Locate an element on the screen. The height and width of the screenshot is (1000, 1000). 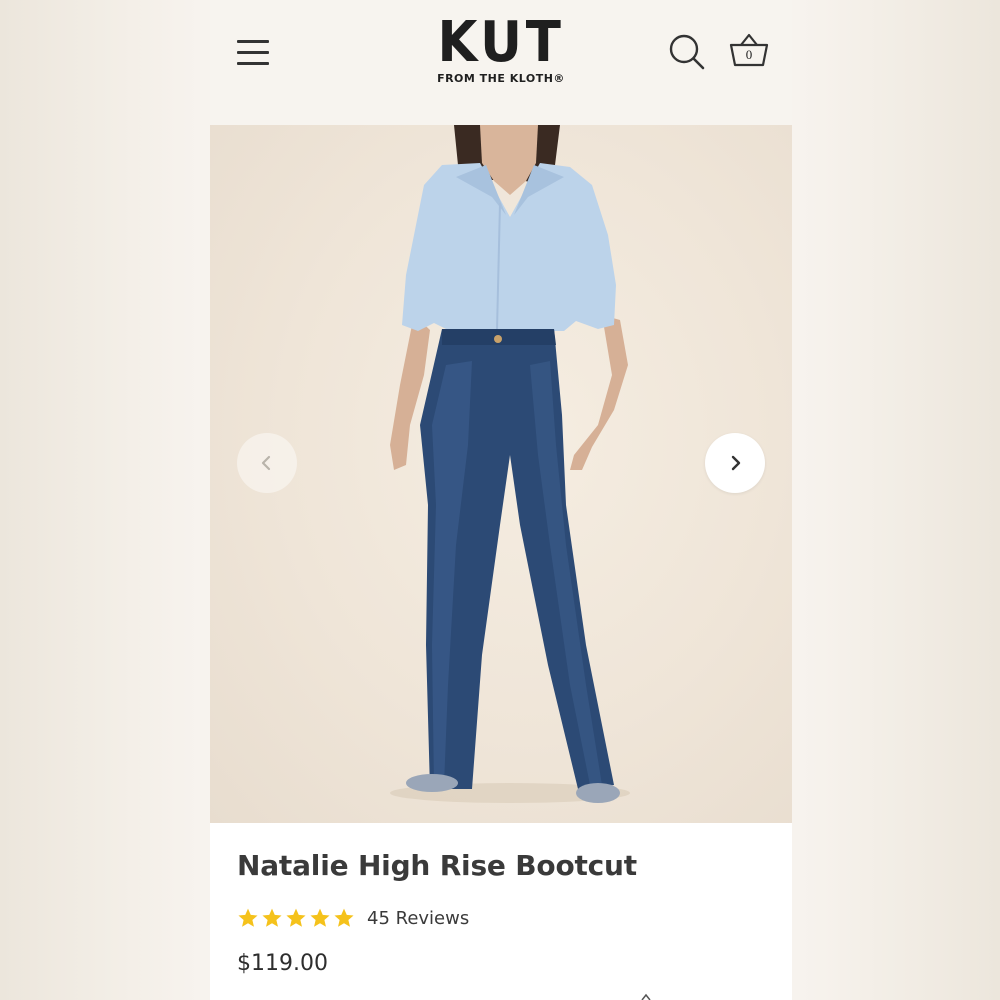
search-button is located at coordinates (687, 52).